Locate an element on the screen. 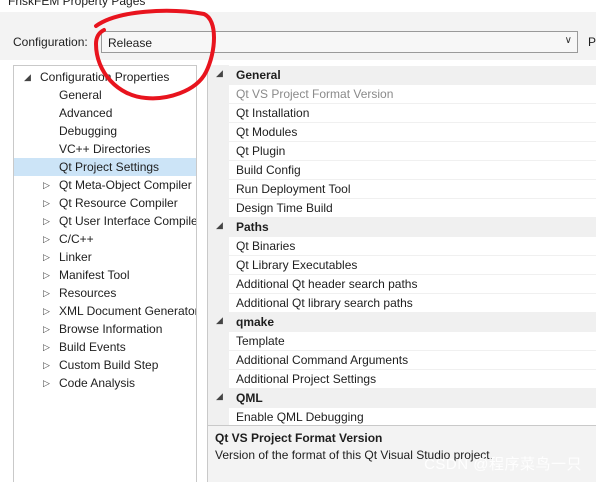 The height and width of the screenshot is (482, 596). property-row: Build Config is located at coordinates (412, 170).